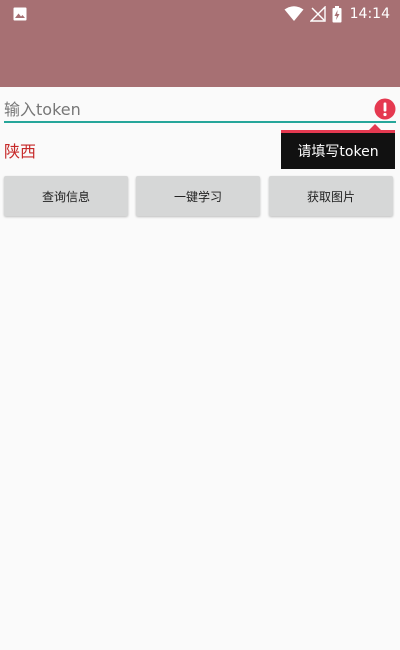 Image resolution: width=400 pixels, height=650 pixels. I want to click on battery-charging-icon, so click(337, 13).